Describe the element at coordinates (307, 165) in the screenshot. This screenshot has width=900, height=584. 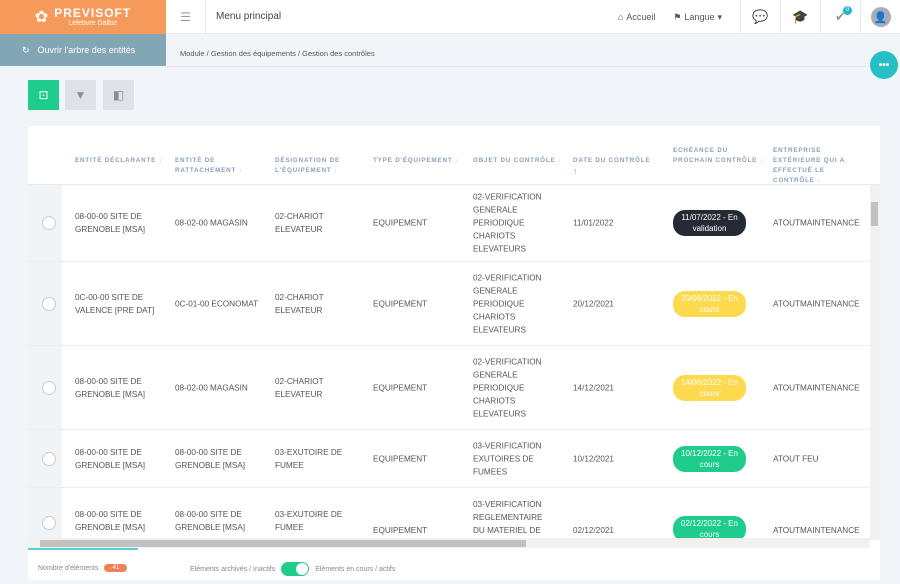
I see `column-label: Désignation de l'équipement` at that location.